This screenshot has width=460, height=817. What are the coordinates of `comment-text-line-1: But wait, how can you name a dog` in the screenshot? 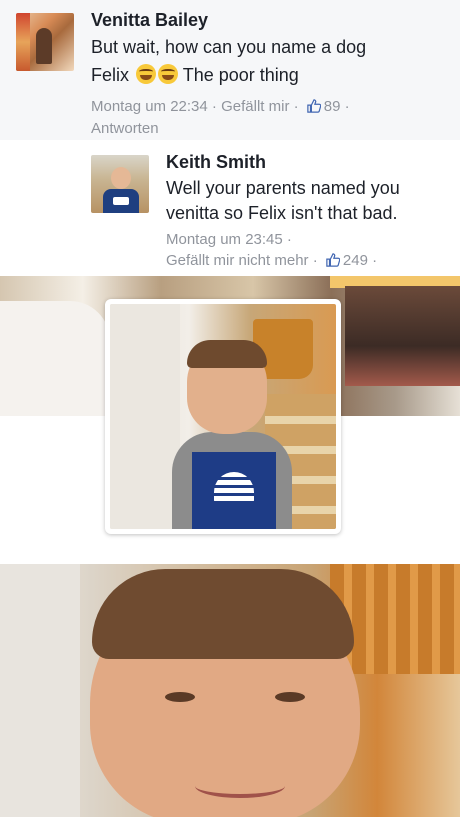 It's located at (229, 47).